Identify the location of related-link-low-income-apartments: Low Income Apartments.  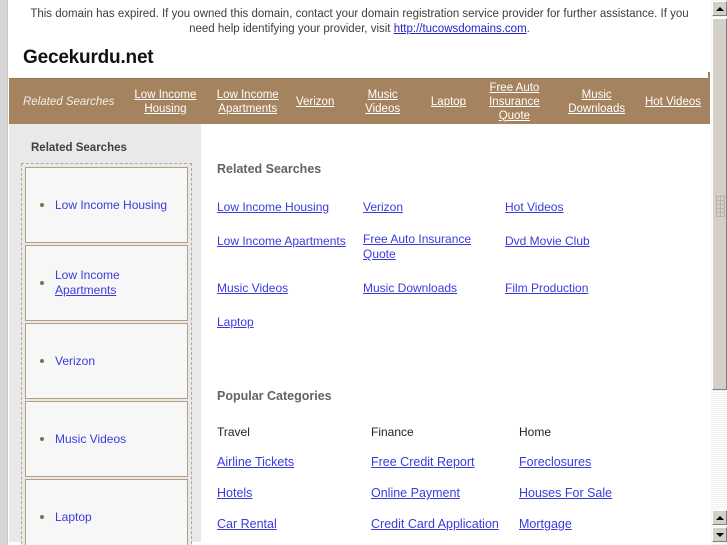
(281, 241).